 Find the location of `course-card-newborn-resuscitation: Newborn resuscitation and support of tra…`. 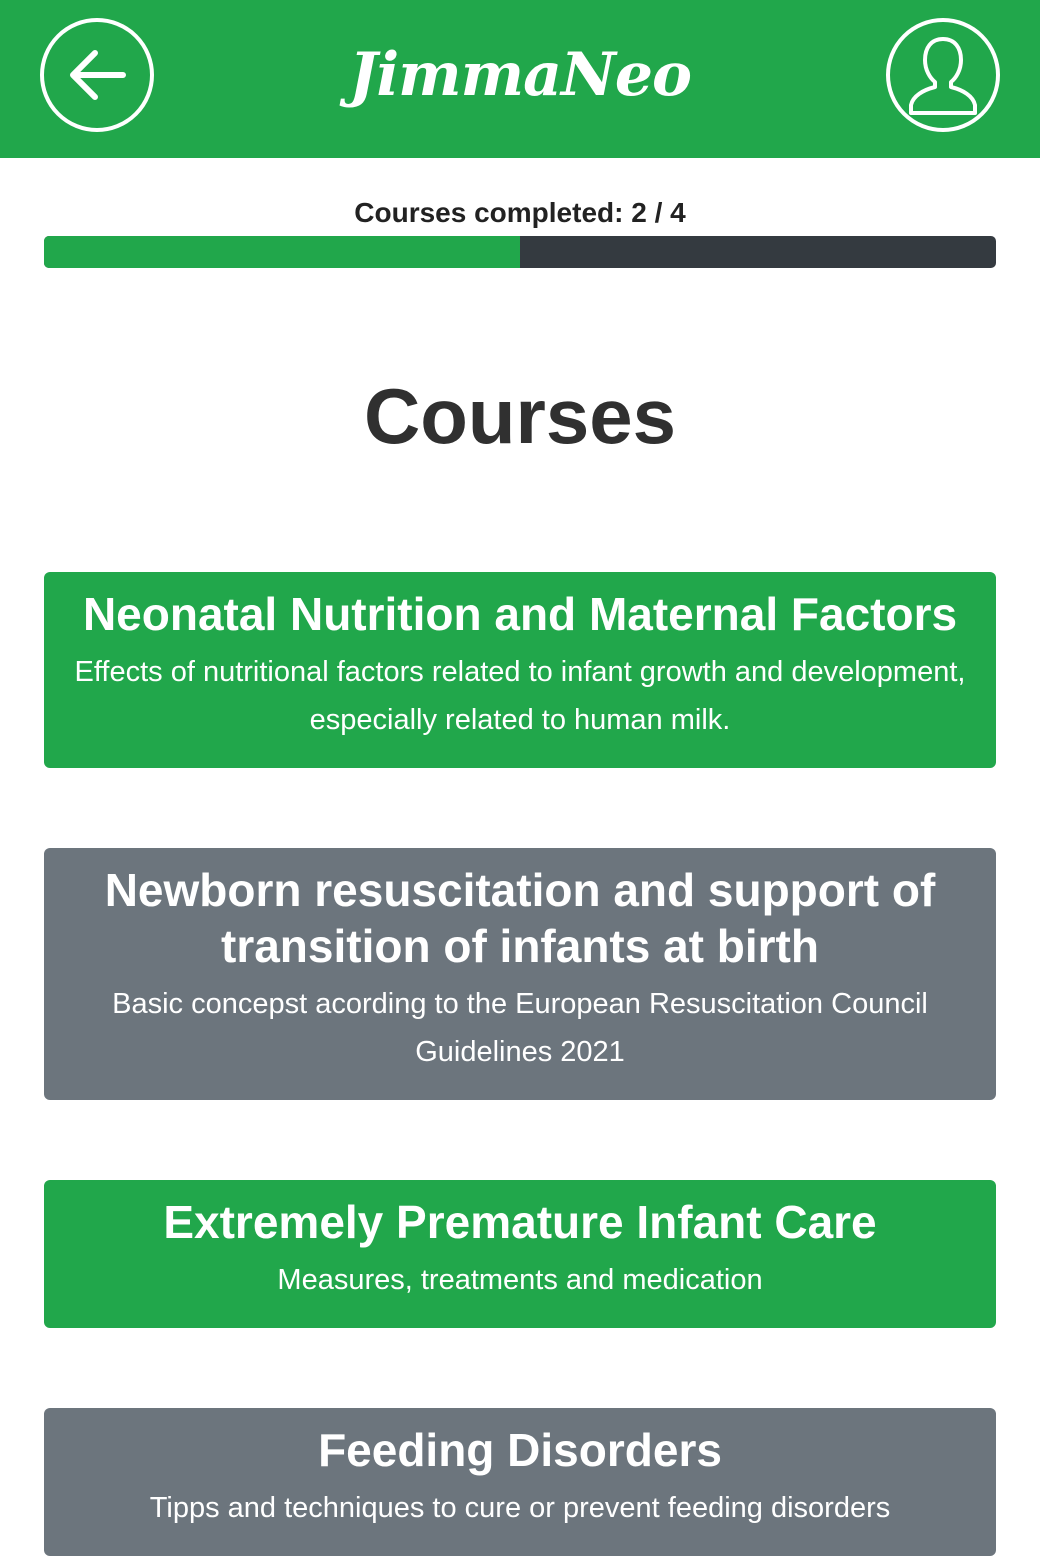

course-card-newborn-resuscitation: Newborn resuscitation and support of tra… is located at coordinates (520, 974).